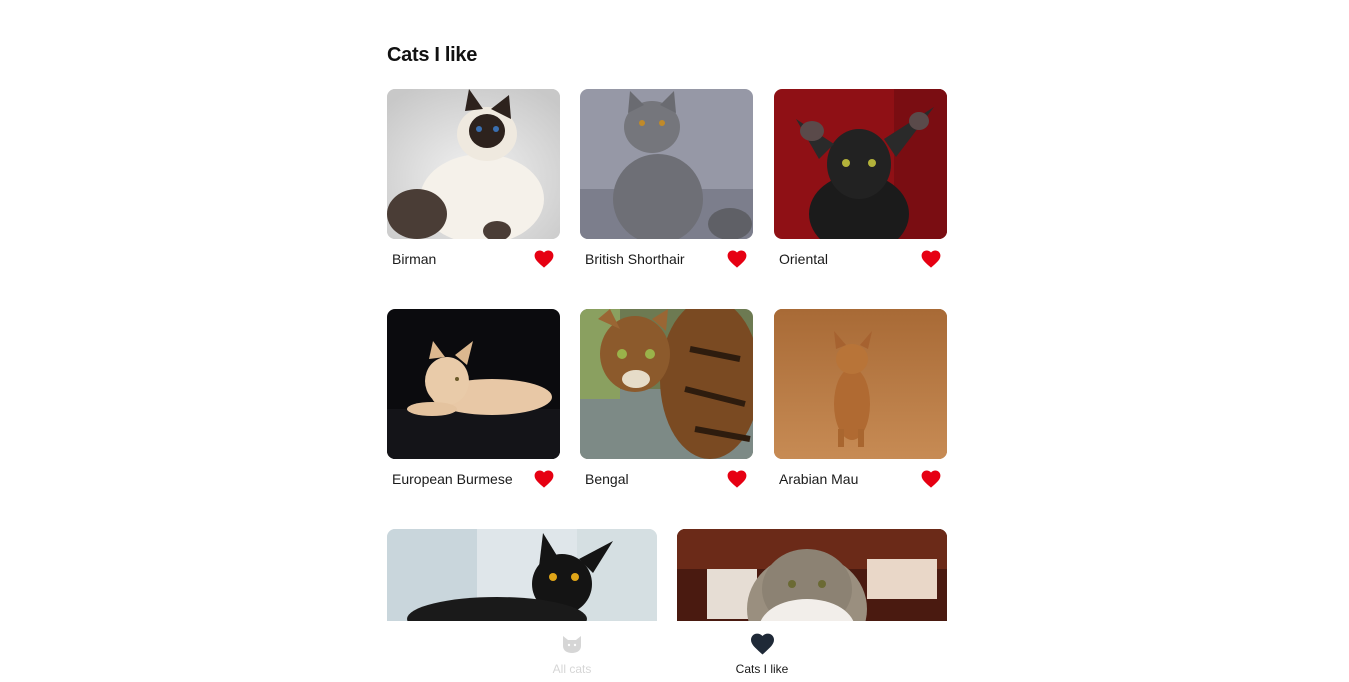 The height and width of the screenshot is (682, 1349). Describe the element at coordinates (452, 479) in the screenshot. I see `cat-name: European Burmese` at that location.